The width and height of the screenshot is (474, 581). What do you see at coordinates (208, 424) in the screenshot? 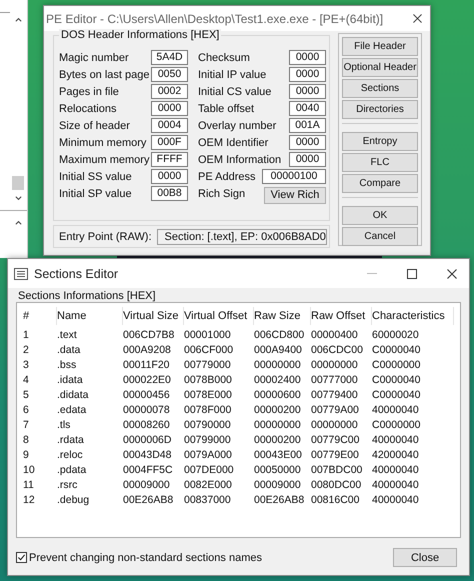
I see `table-cell-text: 00790000` at bounding box center [208, 424].